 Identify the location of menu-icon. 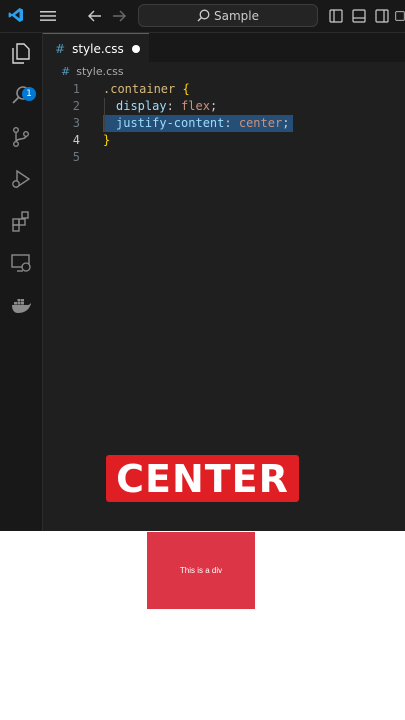
(48, 16).